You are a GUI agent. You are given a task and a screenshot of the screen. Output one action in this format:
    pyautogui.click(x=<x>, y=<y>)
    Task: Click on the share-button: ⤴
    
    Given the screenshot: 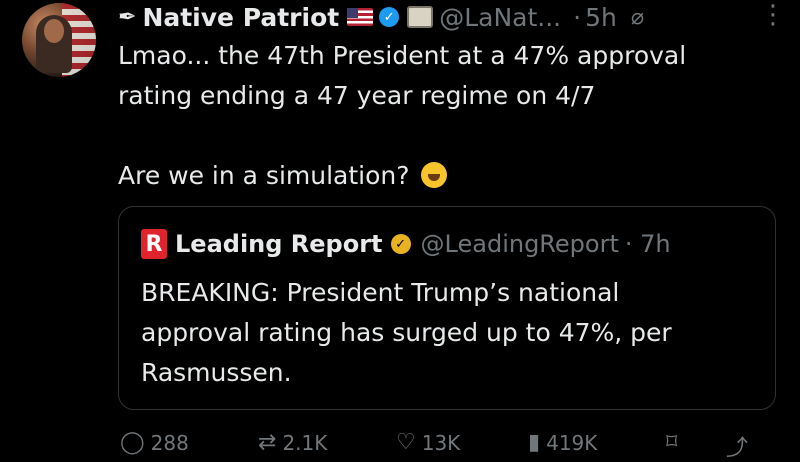 What is the action you would take?
    pyautogui.click(x=737, y=446)
    